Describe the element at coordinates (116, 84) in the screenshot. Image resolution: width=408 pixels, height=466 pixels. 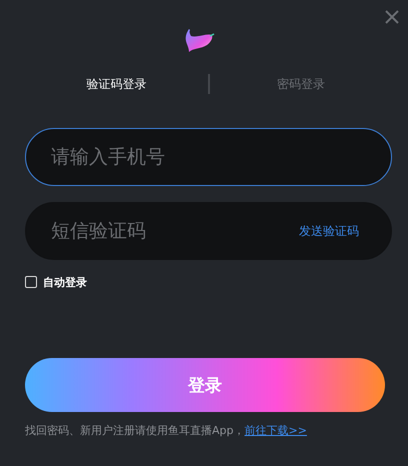
I see `login-tab: 验证码登录` at that location.